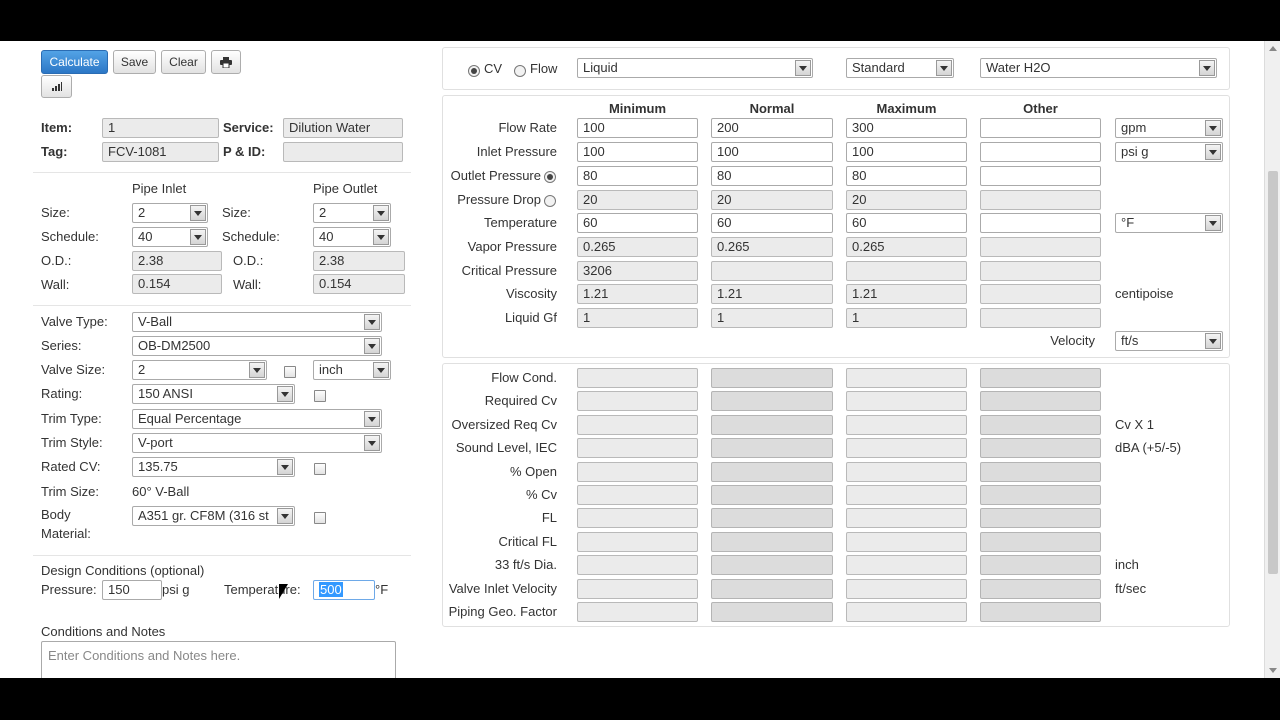 This screenshot has height=720, width=1280. Describe the element at coordinates (56, 86) in the screenshot. I see `chart-button` at that location.